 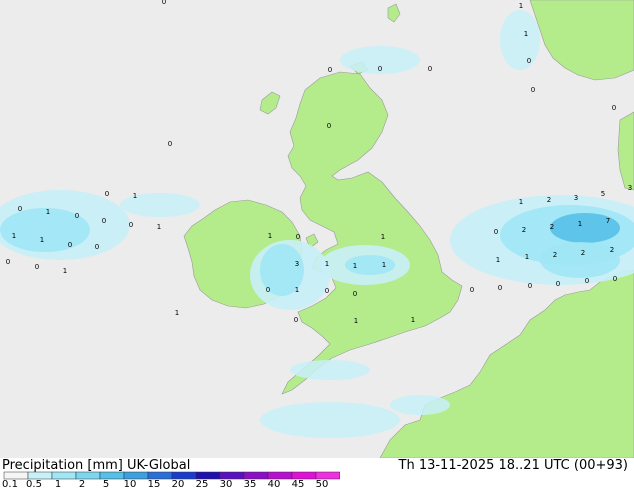 What do you see at coordinates (178, 484) in the screenshot?
I see `colorbar-label: 20` at bounding box center [178, 484].